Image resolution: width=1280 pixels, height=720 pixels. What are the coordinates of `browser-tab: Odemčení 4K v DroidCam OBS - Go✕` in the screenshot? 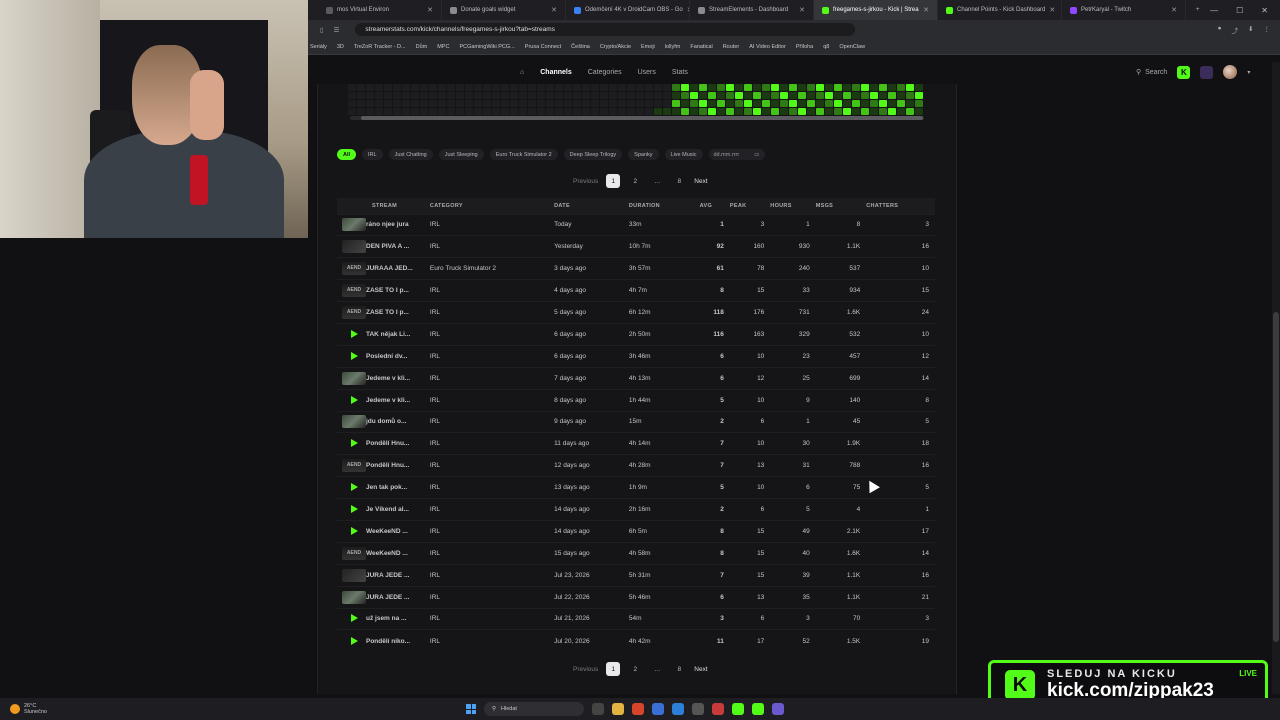 It's located at (628, 10).